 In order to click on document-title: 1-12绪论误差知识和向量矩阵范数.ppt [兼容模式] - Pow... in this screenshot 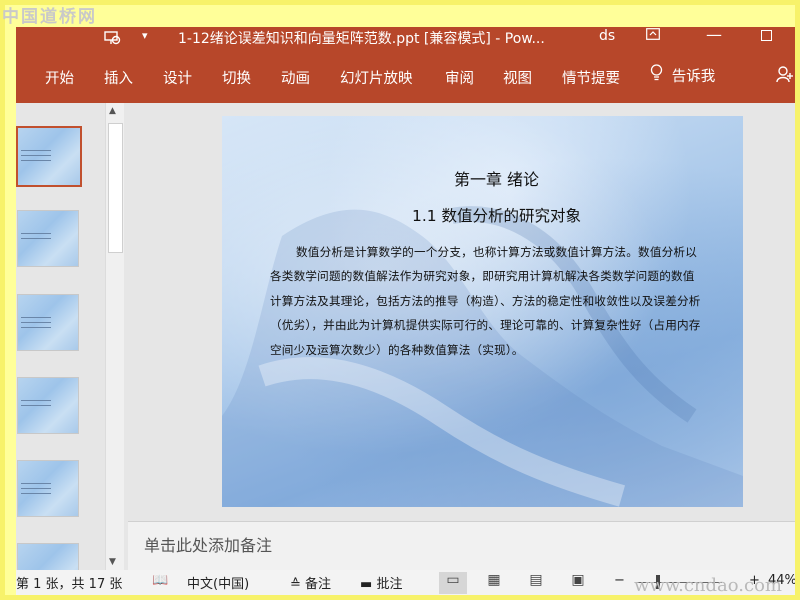, I will do `click(361, 39)`.